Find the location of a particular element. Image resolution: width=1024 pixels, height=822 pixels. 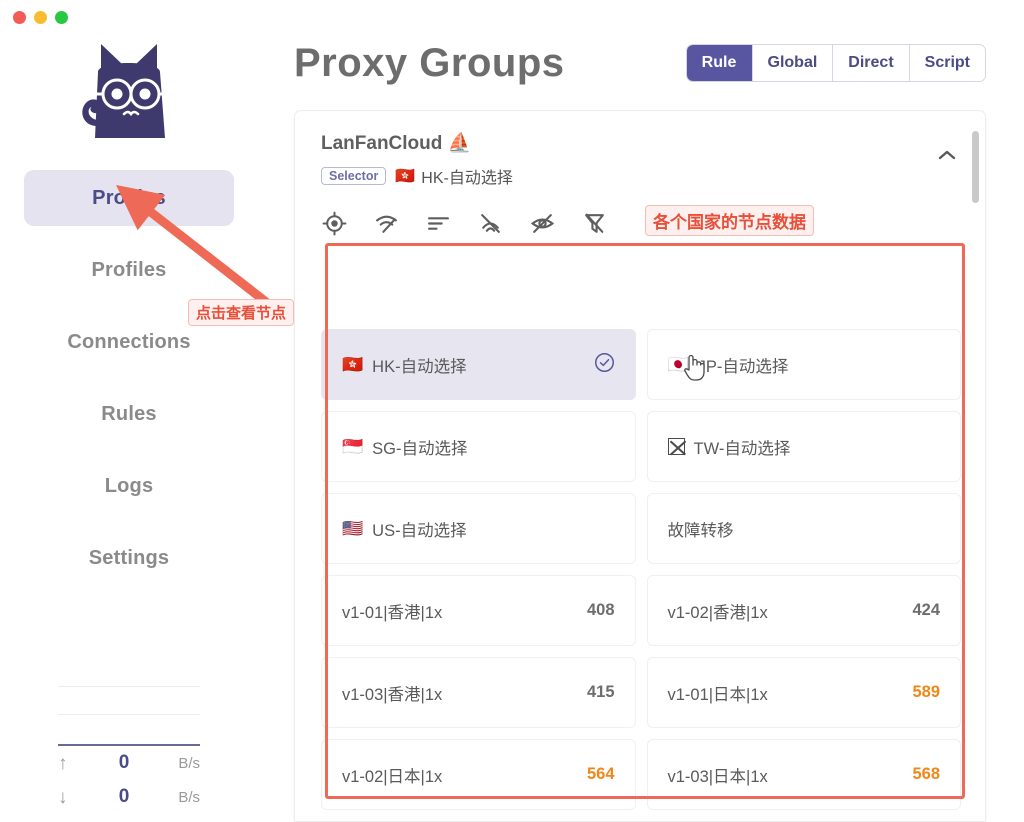

node-label: v1-01|香港|1x is located at coordinates (392, 611).